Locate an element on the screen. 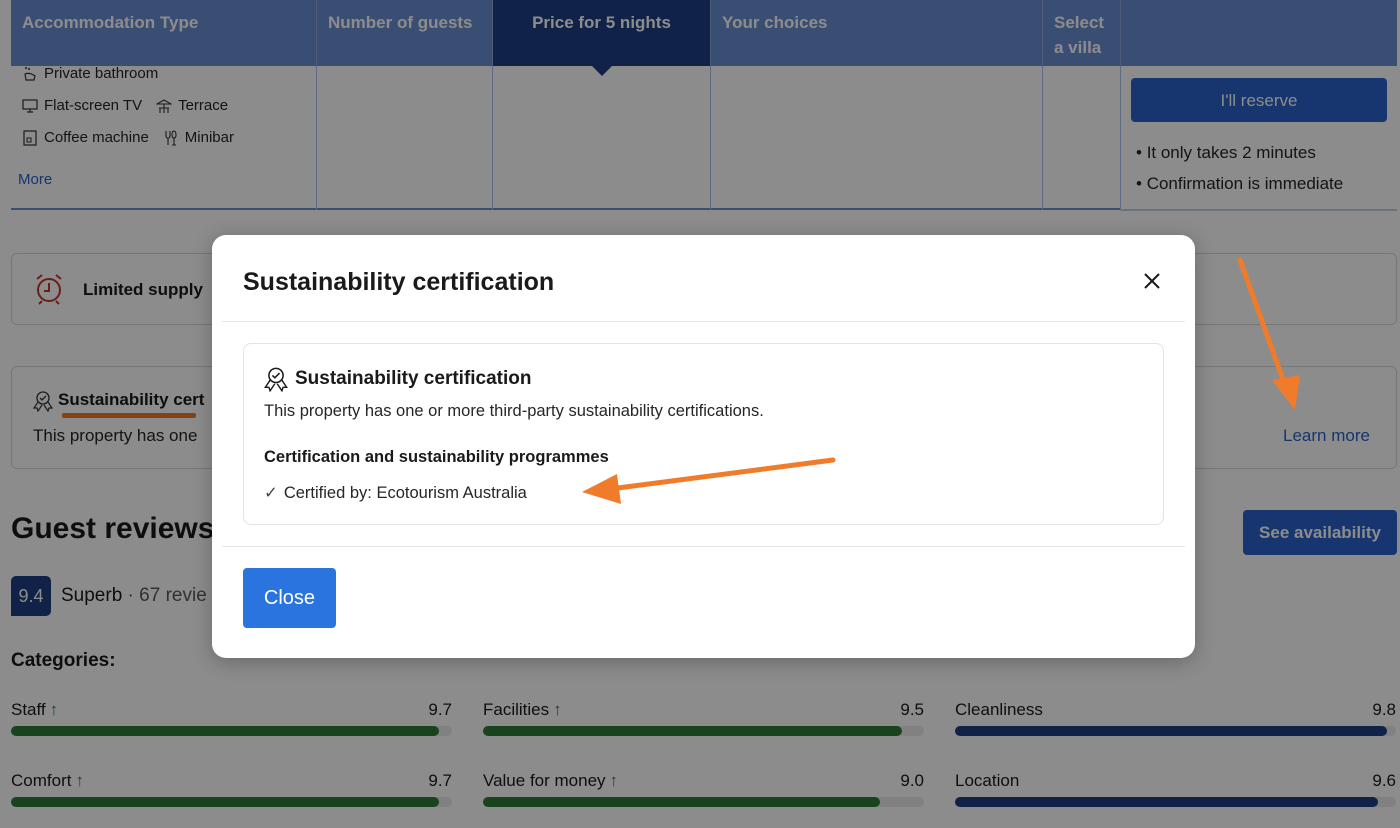 Image resolution: width=1400 pixels, height=828 pixels. close-icon is located at coordinates (1152, 281).